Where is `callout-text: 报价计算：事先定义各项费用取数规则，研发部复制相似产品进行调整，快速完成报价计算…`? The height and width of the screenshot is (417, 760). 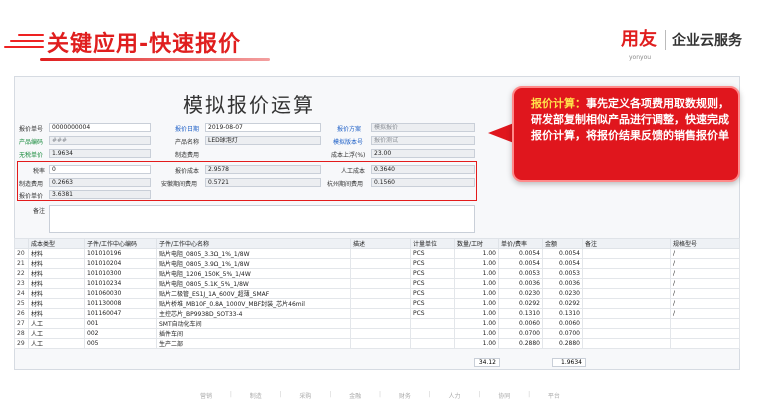 callout-text: 报价计算：事先定义各项费用取数规则，研发部复制相似产品进行调整，快速完成报价计算… is located at coordinates (630, 120).